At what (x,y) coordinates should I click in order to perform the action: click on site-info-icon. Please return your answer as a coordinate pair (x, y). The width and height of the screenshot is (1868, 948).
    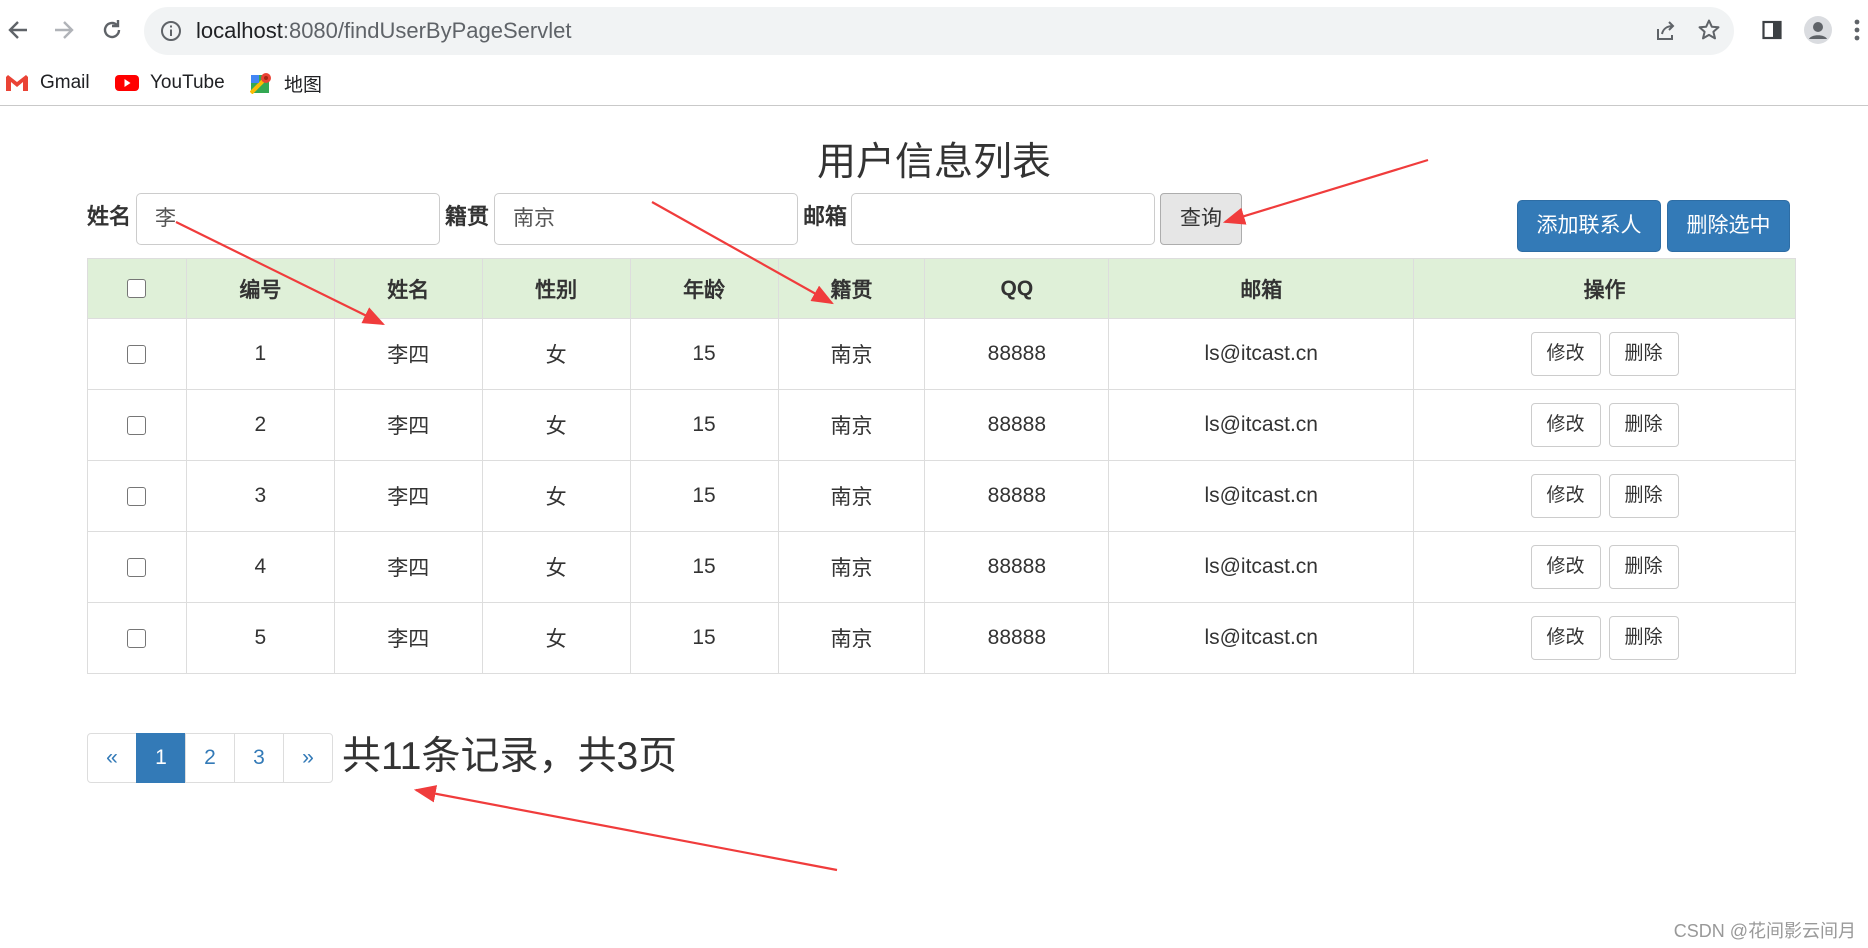
    Looking at the image, I should click on (171, 33).